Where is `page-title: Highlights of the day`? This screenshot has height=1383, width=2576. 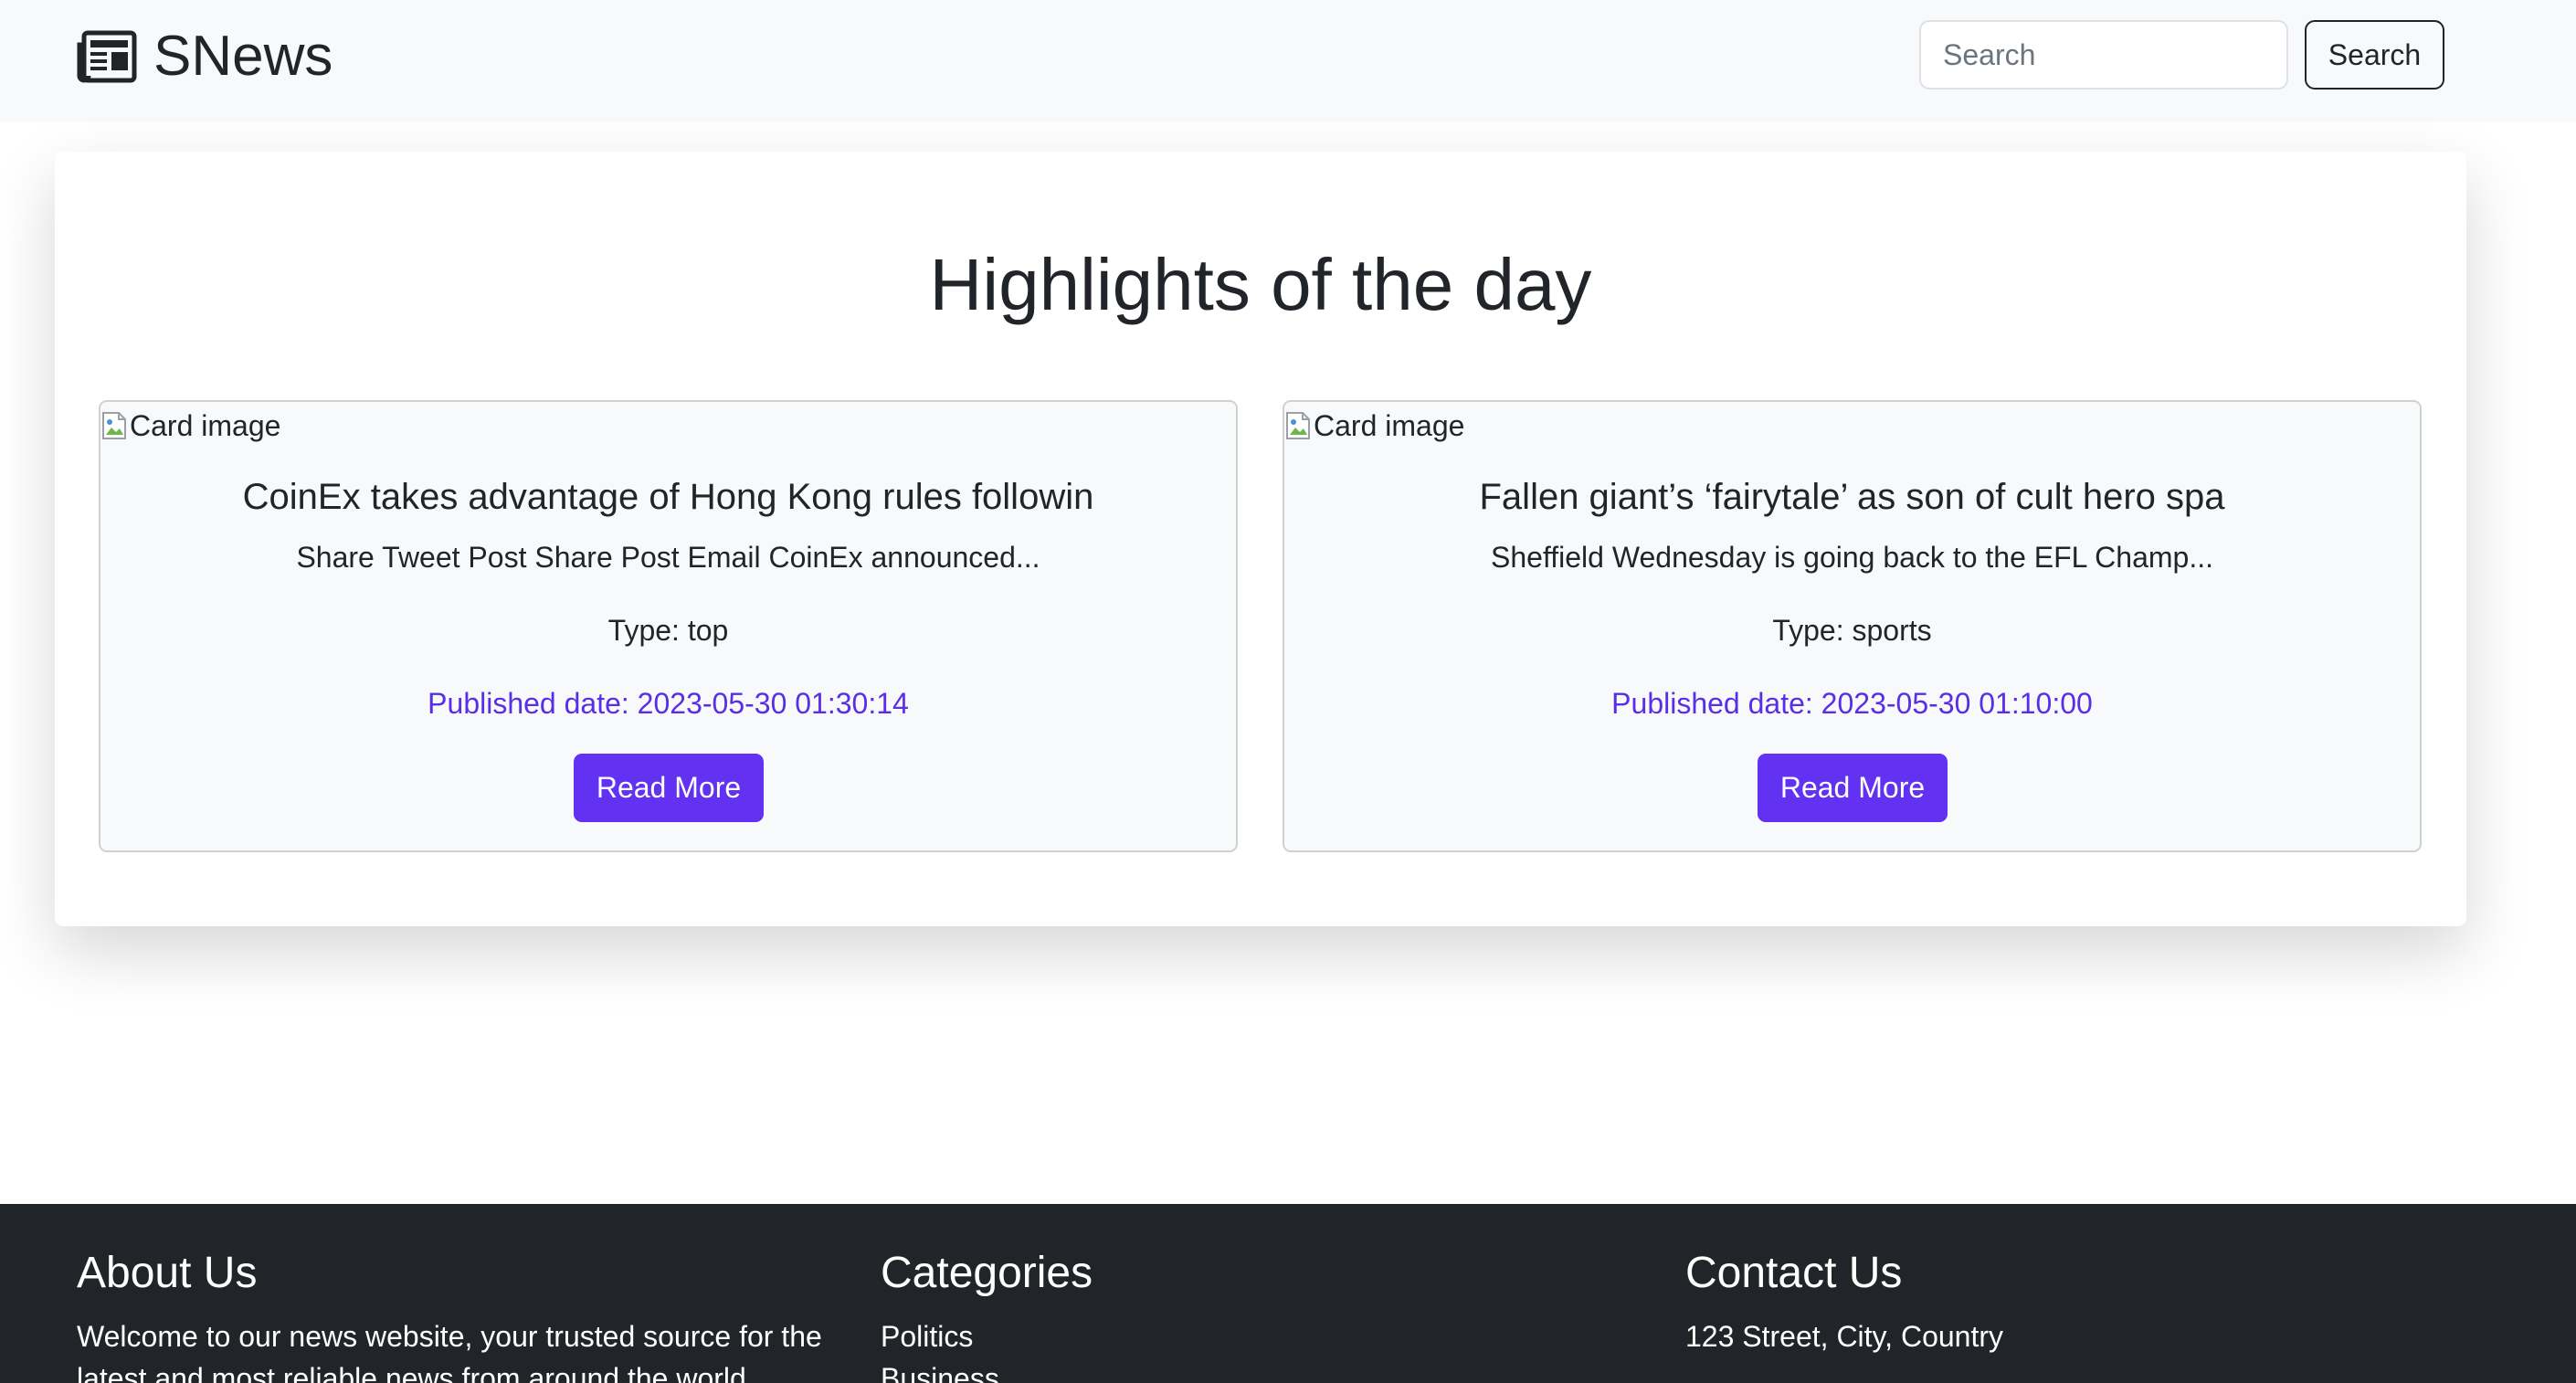 page-title: Highlights of the day is located at coordinates (1261, 284).